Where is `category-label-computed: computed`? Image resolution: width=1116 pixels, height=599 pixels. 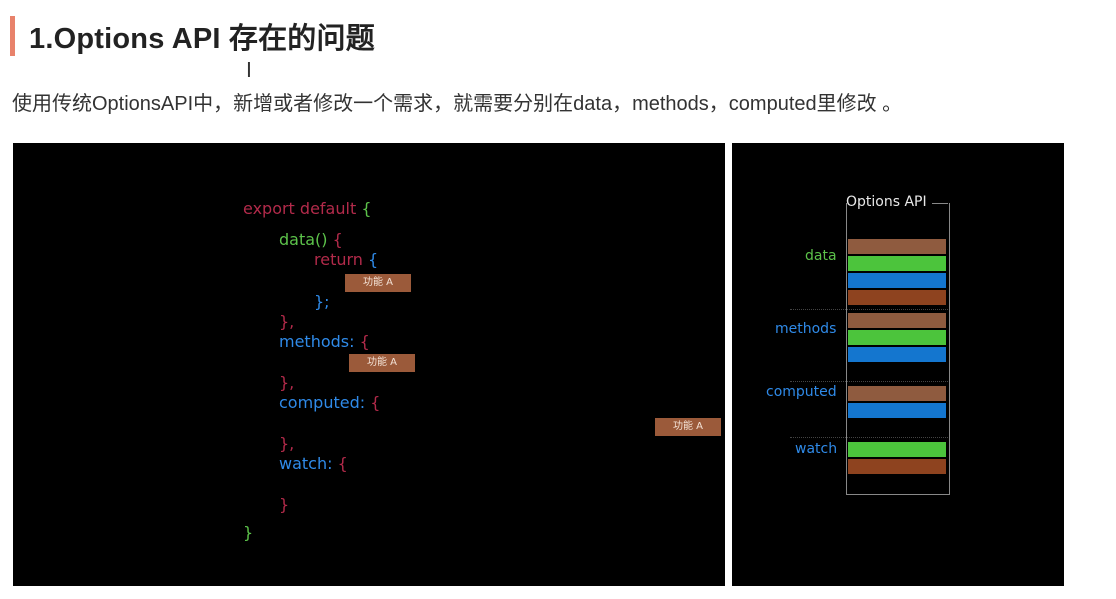 category-label-computed: computed is located at coordinates (801, 392).